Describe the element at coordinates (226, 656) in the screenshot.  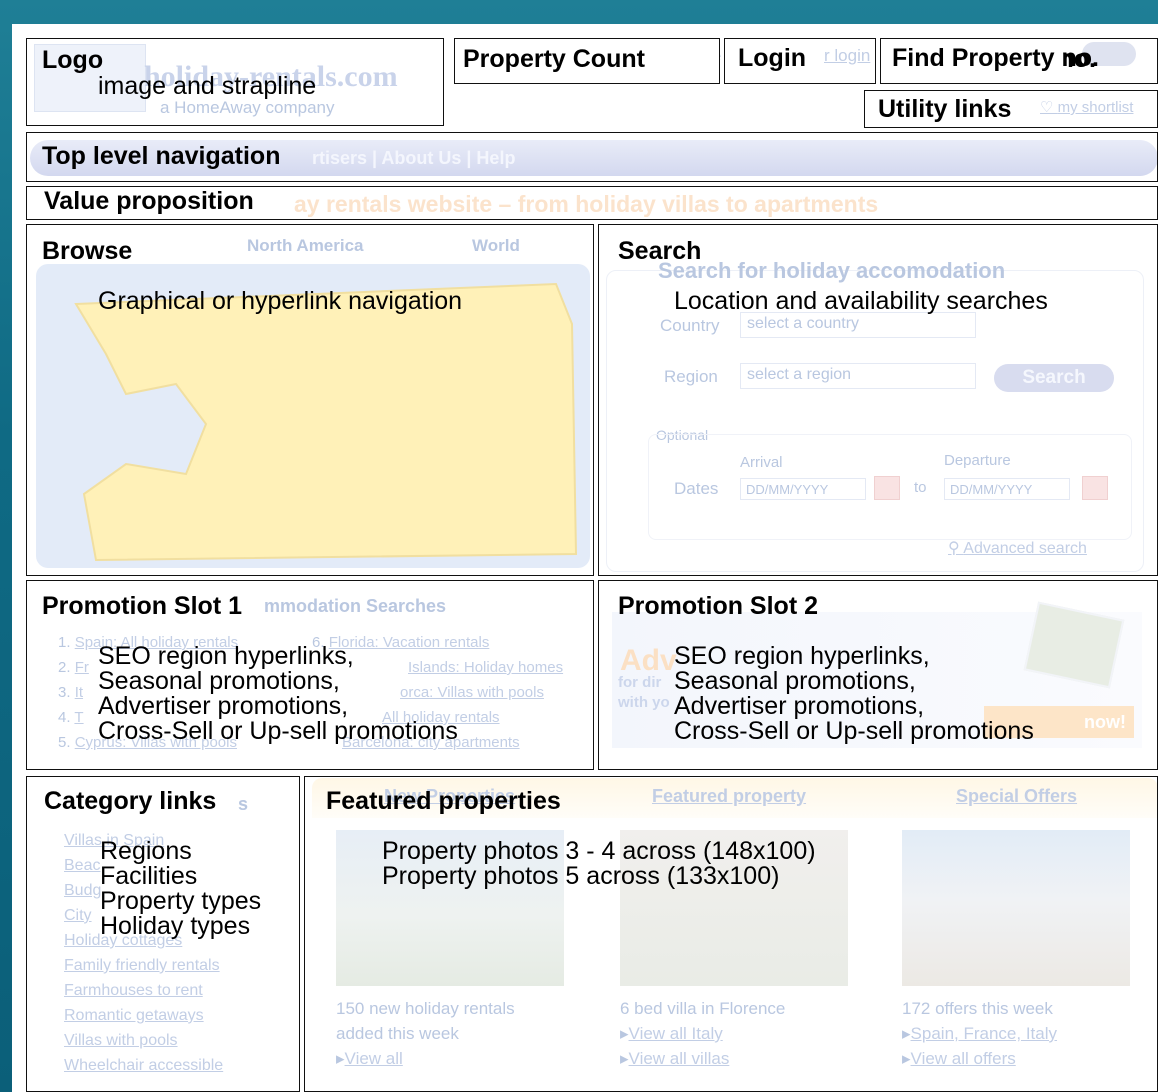
I see `promo1-line: SEO region hyperlinks,` at that location.